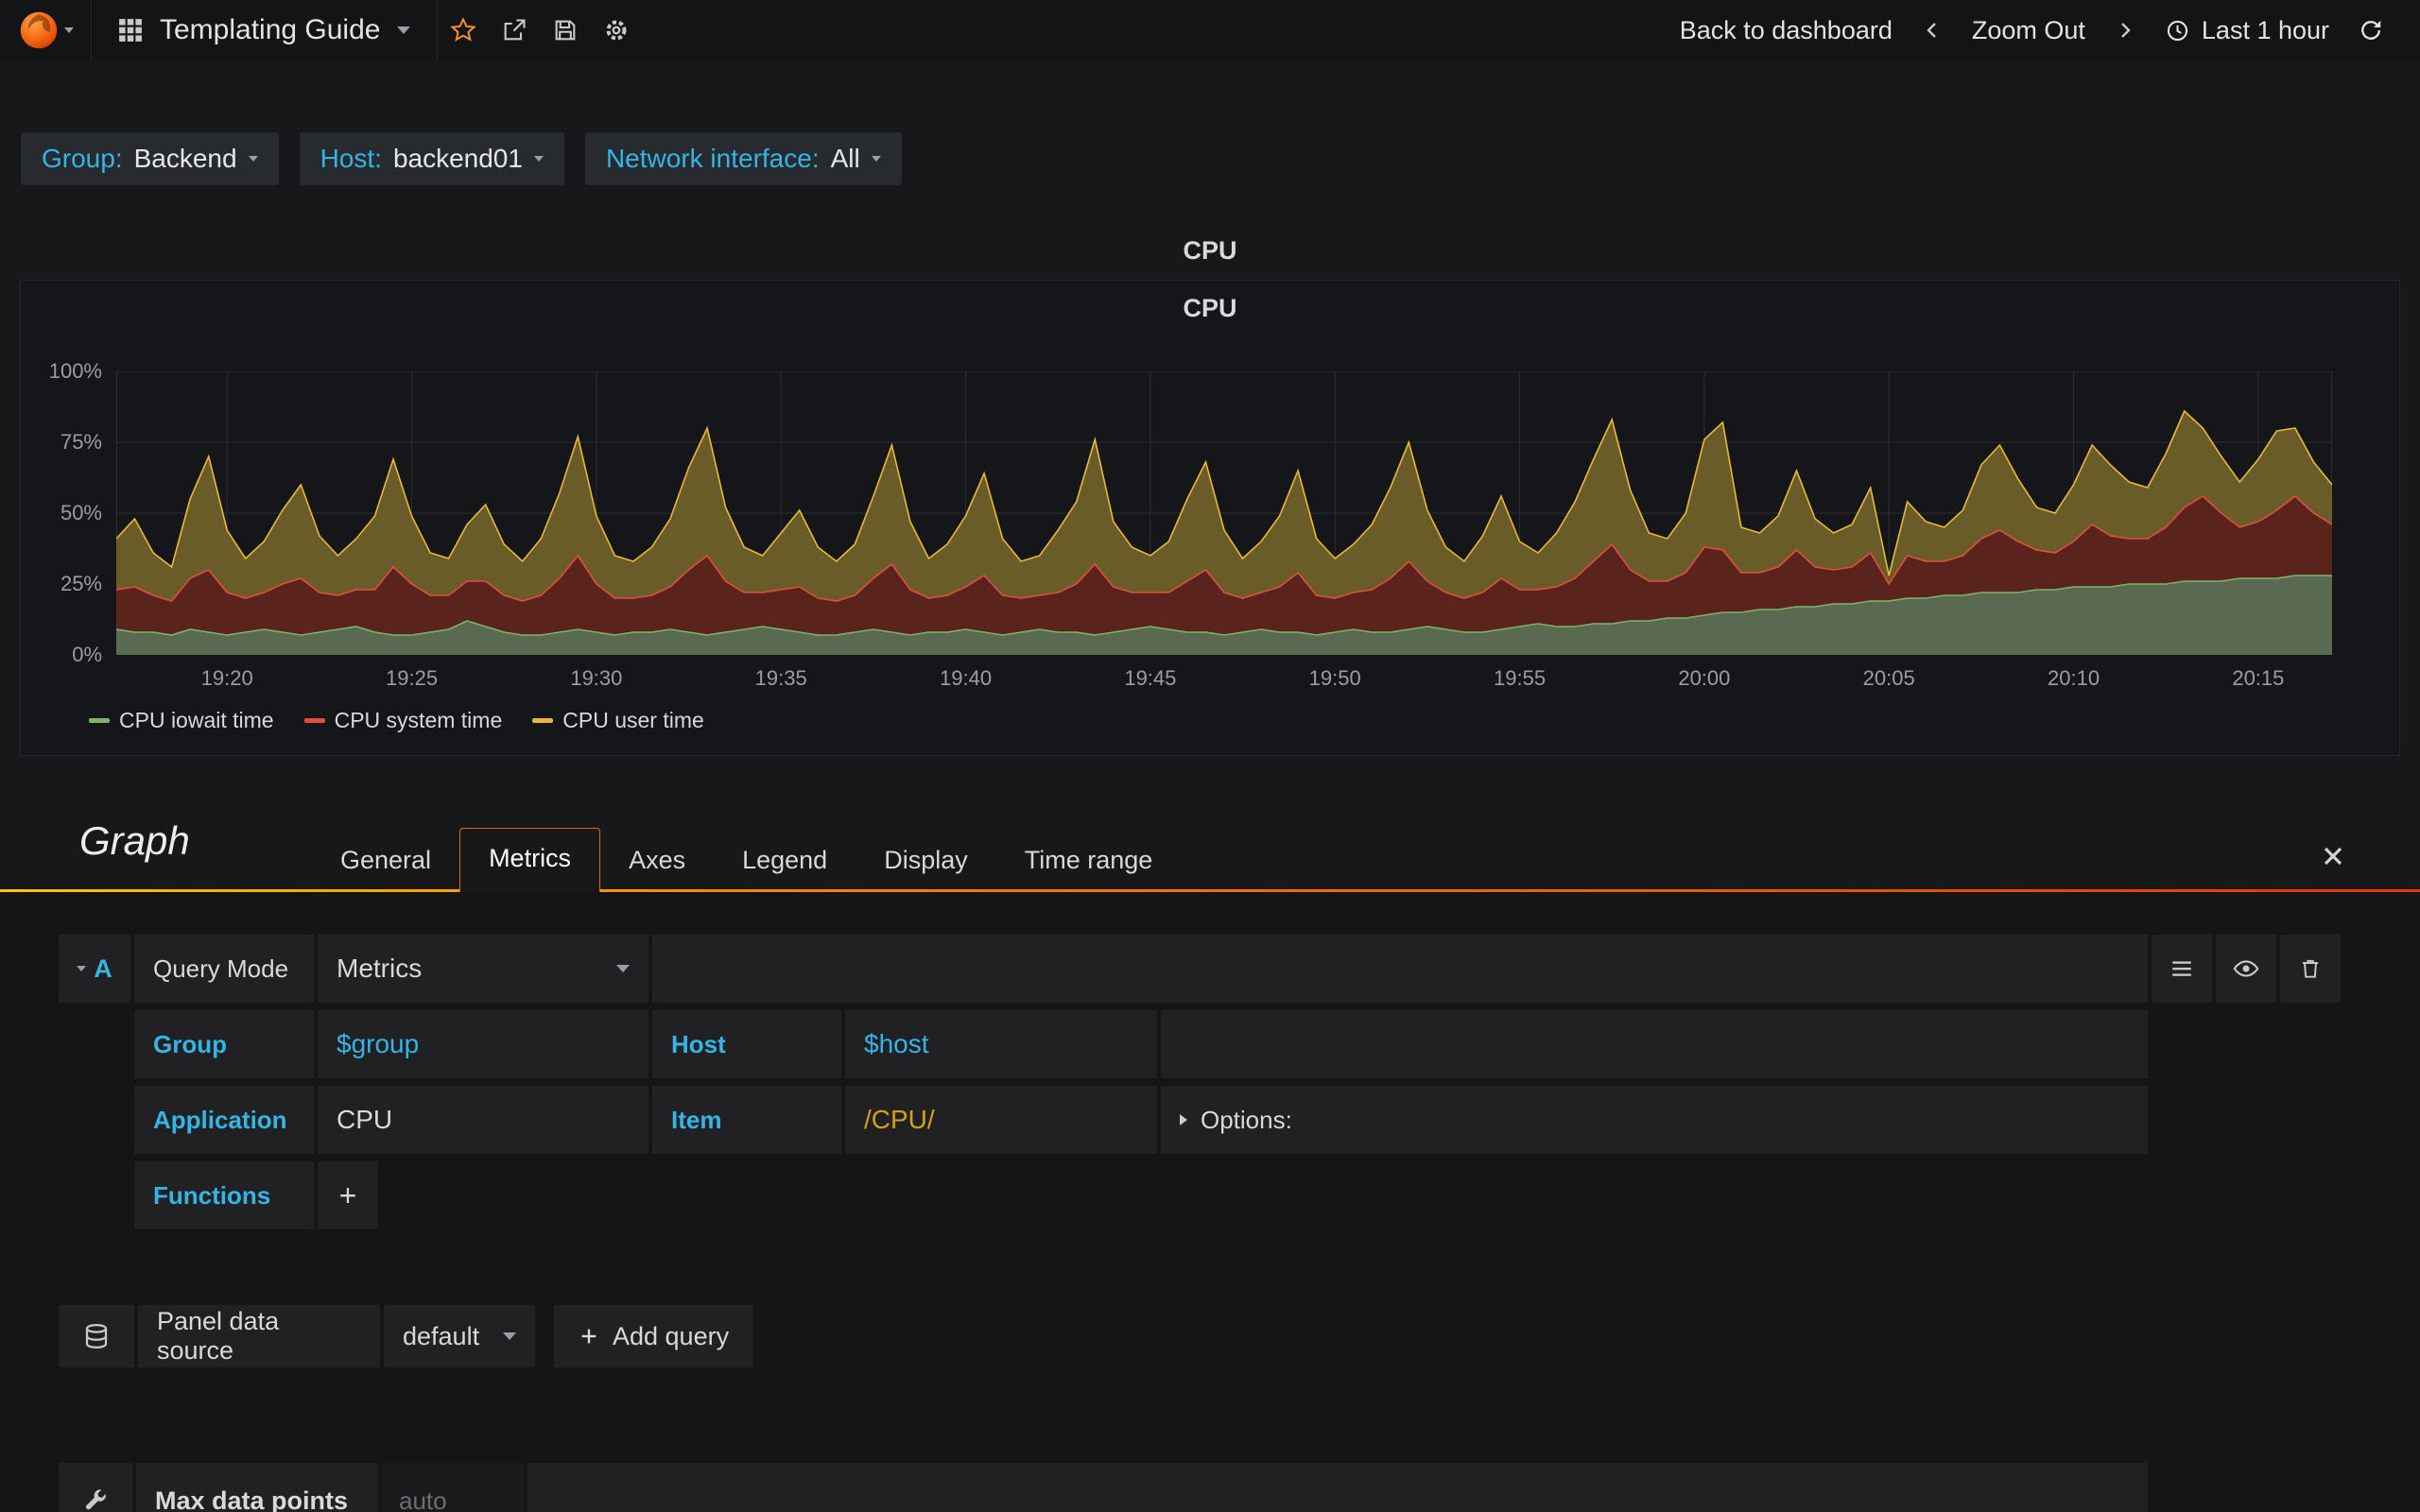 The image size is (2420, 1512). I want to click on query-toggle-visibility-button, so click(2246, 969).